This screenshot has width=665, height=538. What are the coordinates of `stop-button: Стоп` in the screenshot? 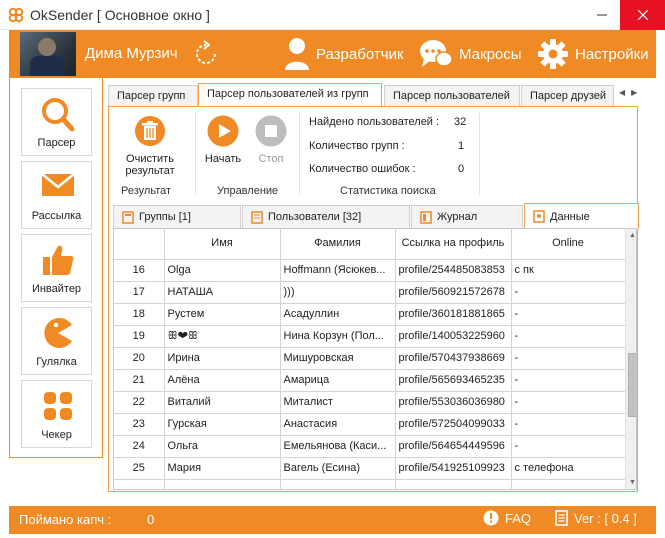 It's located at (271, 140).